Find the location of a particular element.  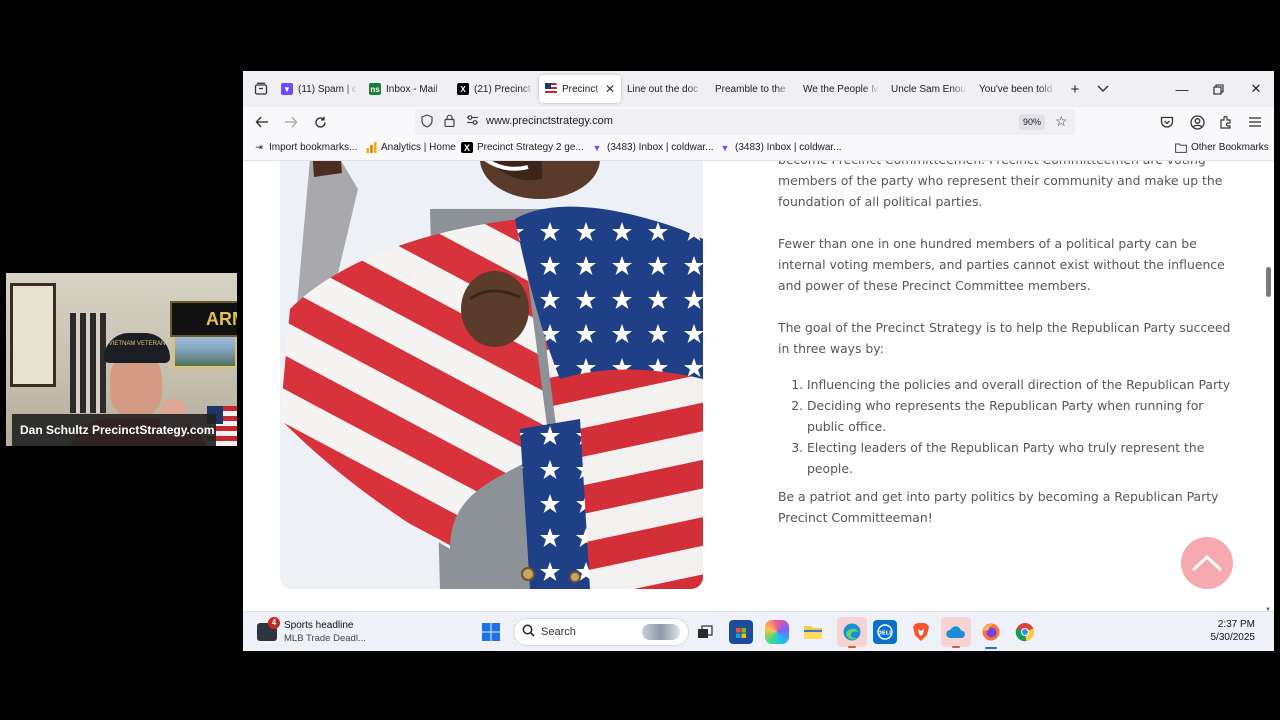

url-text: www.precinctstrategy.com is located at coordinates (549, 121).